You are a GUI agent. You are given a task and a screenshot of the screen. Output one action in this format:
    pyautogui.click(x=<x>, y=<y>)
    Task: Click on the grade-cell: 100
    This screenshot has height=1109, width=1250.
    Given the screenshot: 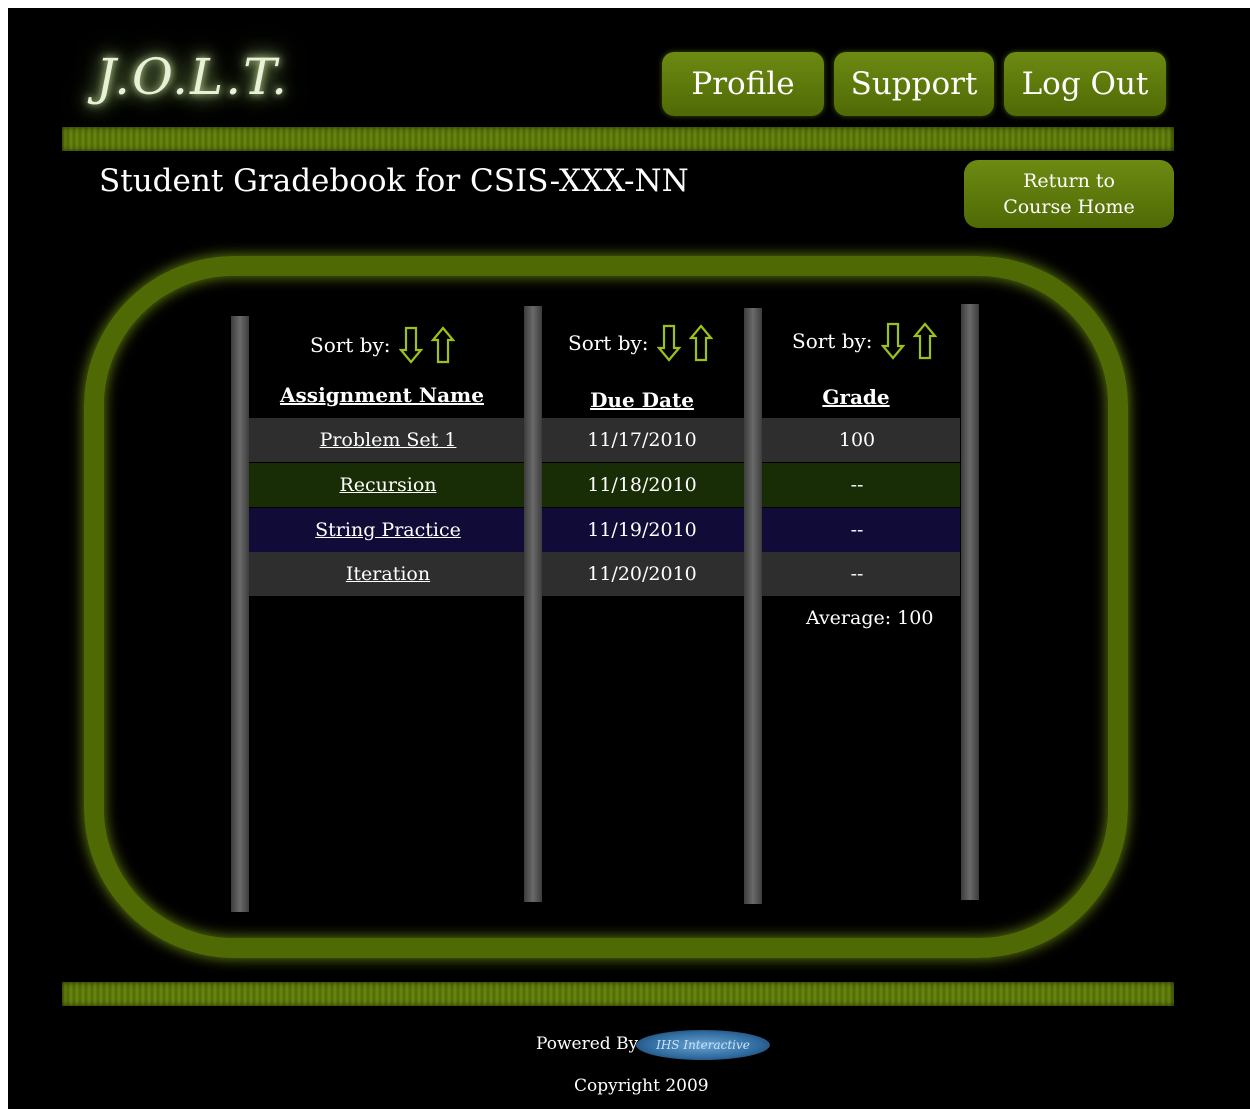 What is the action you would take?
    pyautogui.click(x=857, y=440)
    